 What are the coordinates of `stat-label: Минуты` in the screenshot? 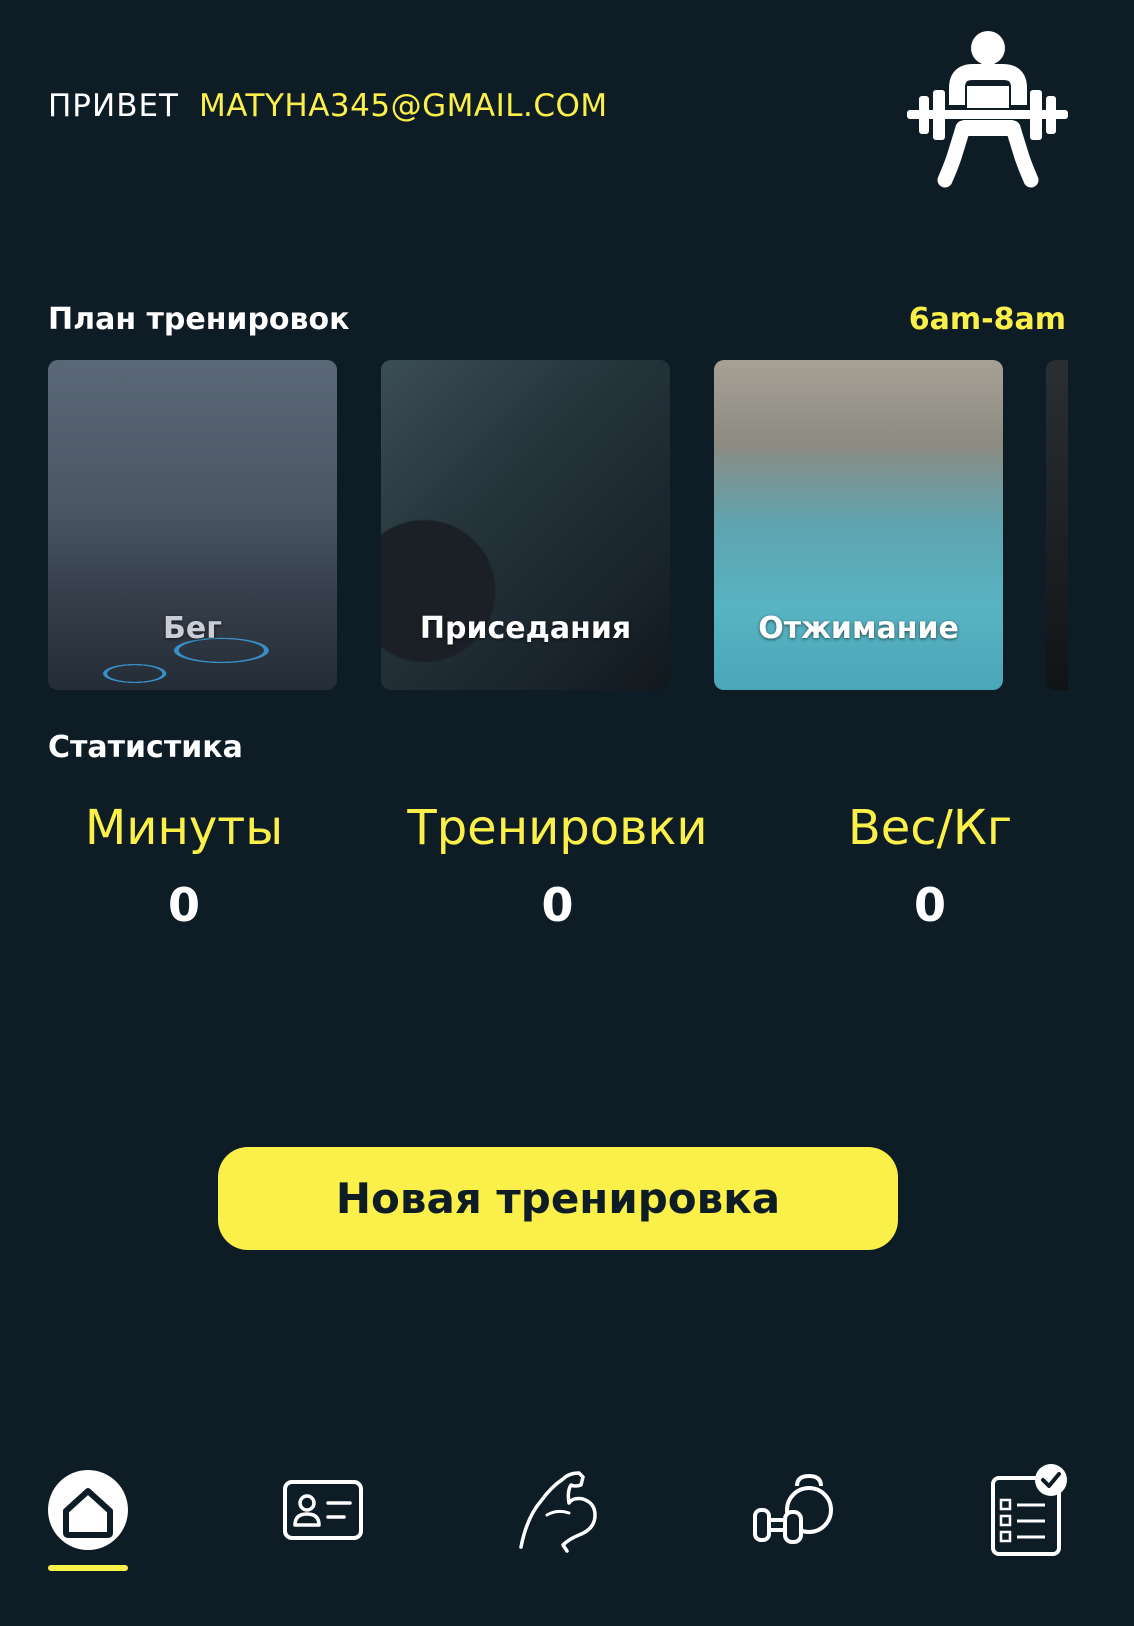 It's located at (184, 828).